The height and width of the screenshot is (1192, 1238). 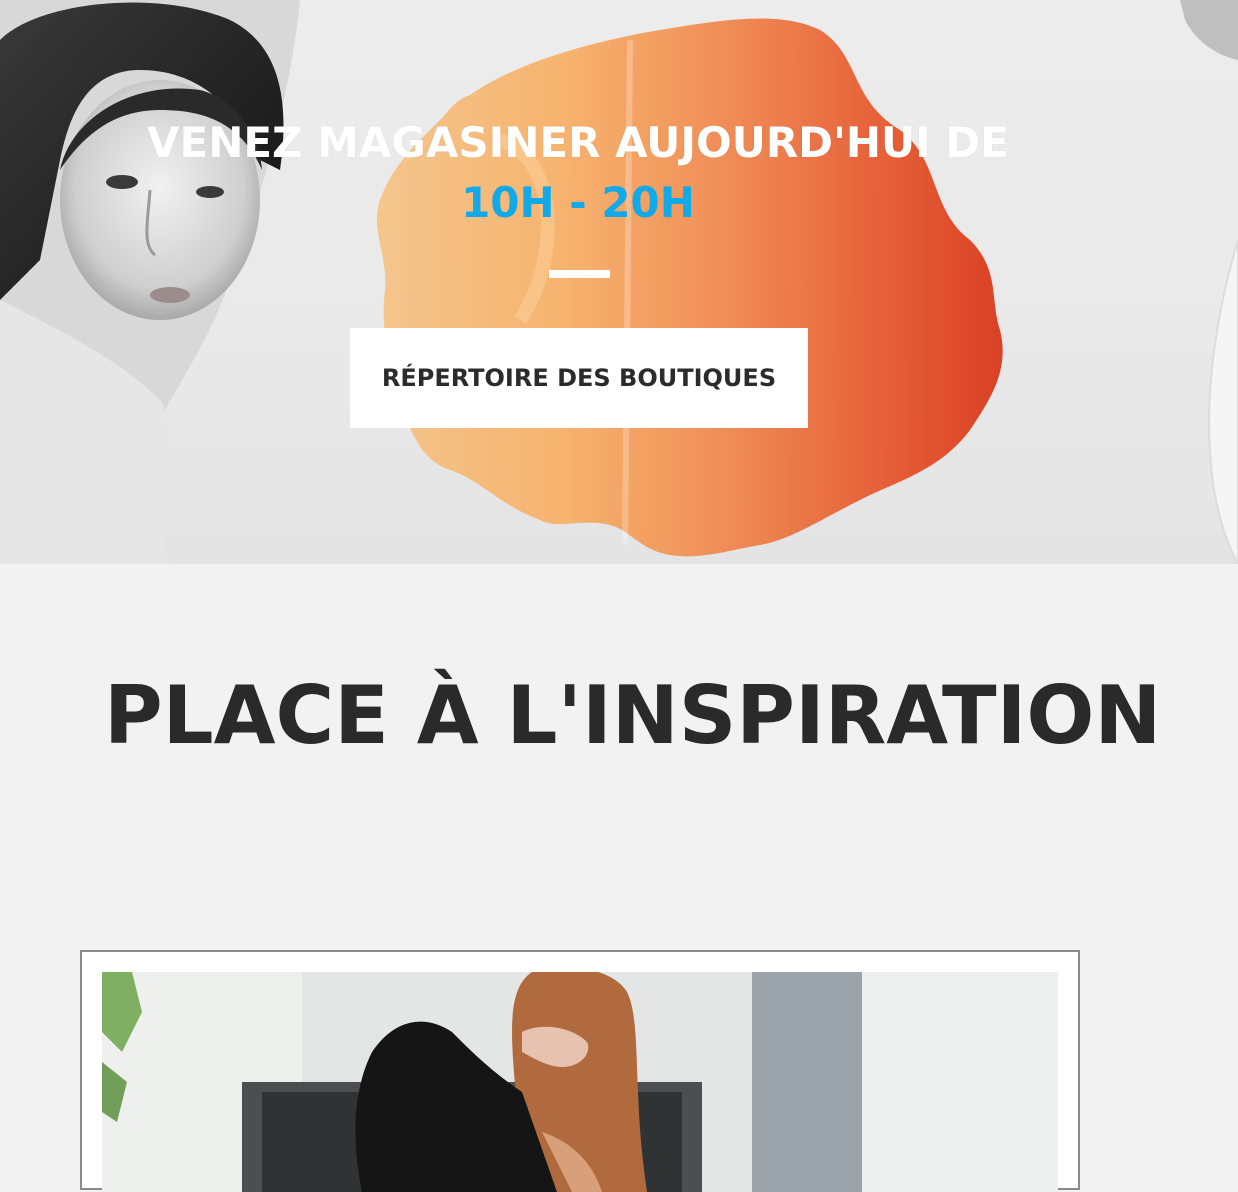 I want to click on model-right-image, so click(x=1209, y=282).